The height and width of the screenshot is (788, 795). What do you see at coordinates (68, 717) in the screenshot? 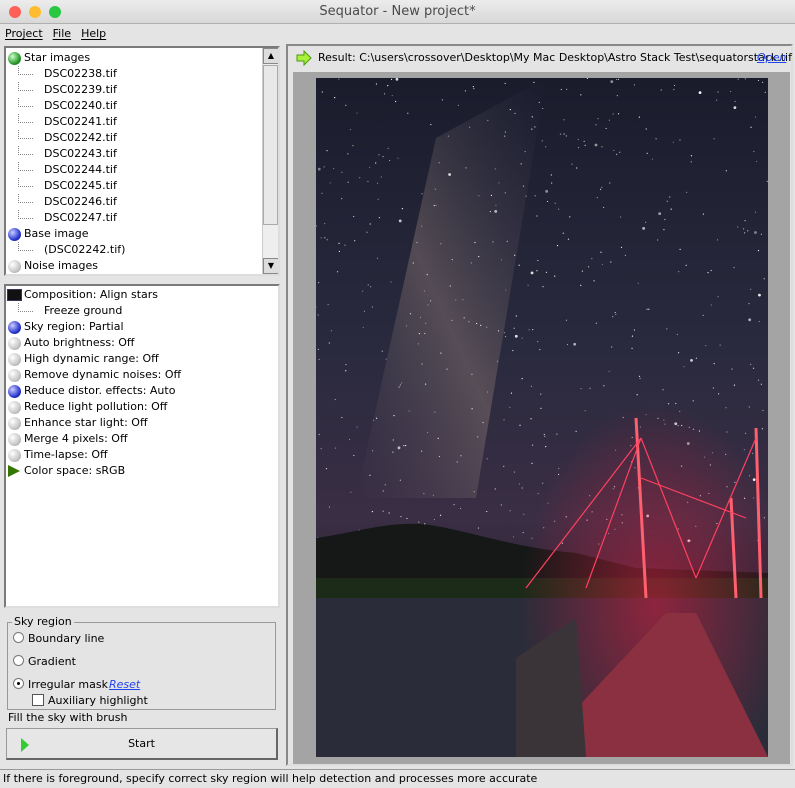
I see `hint-text: Fill the sky with brush` at bounding box center [68, 717].